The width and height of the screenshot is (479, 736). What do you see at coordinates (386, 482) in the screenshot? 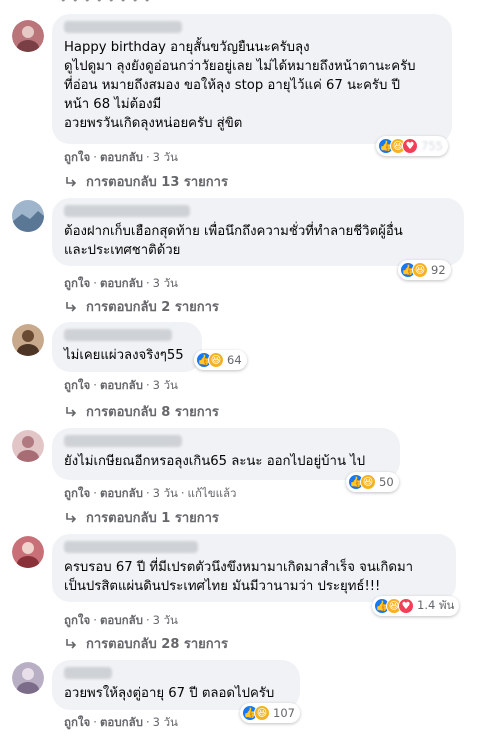
I see `reaction-count: 50` at bounding box center [386, 482].